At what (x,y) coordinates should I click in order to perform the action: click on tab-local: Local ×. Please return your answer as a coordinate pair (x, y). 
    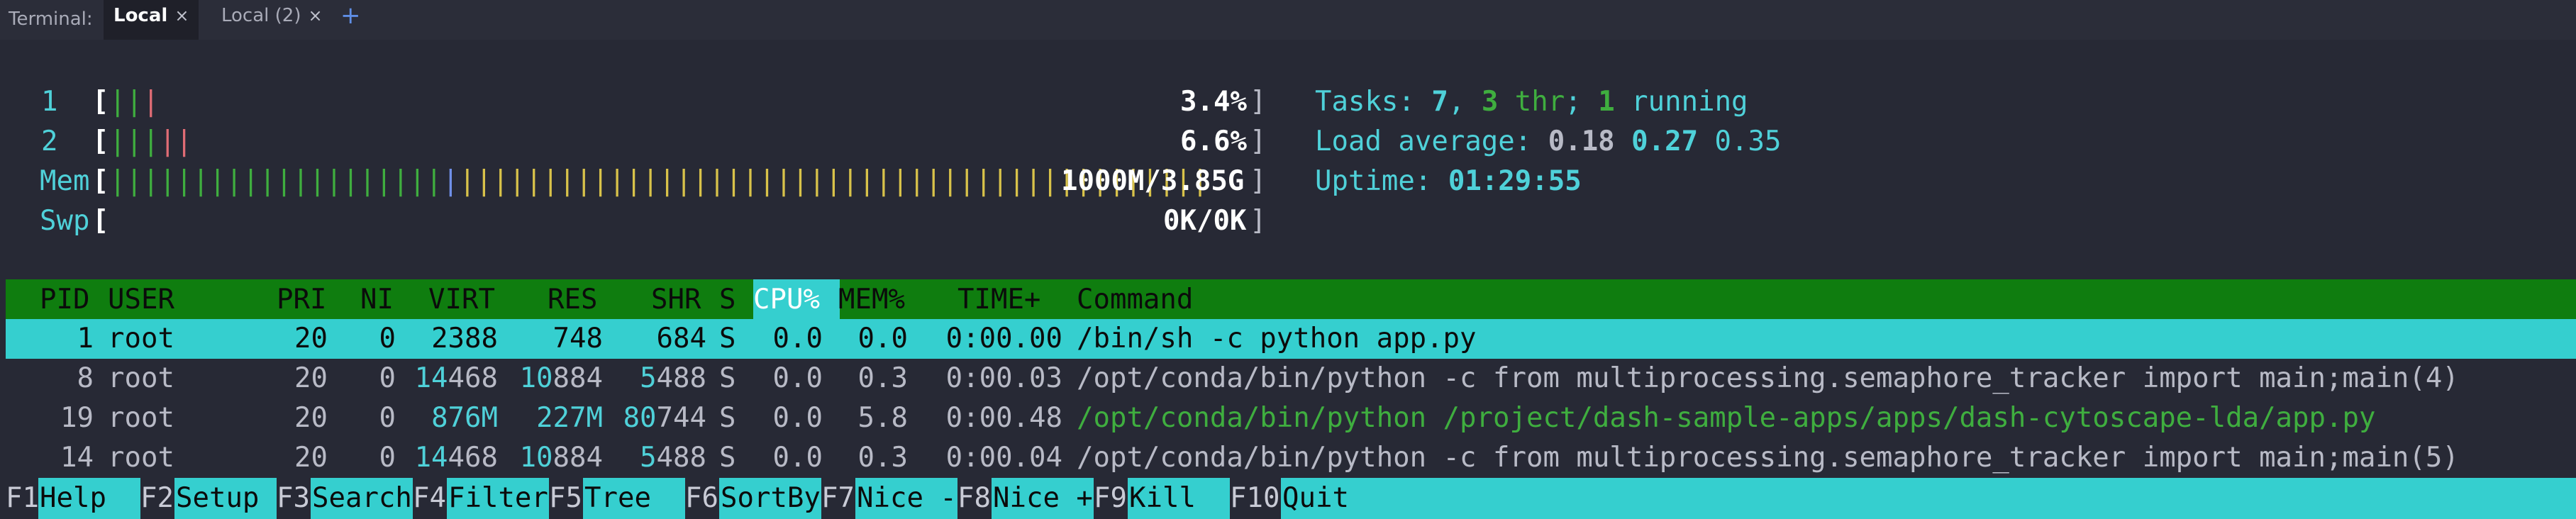
    Looking at the image, I should click on (151, 20).